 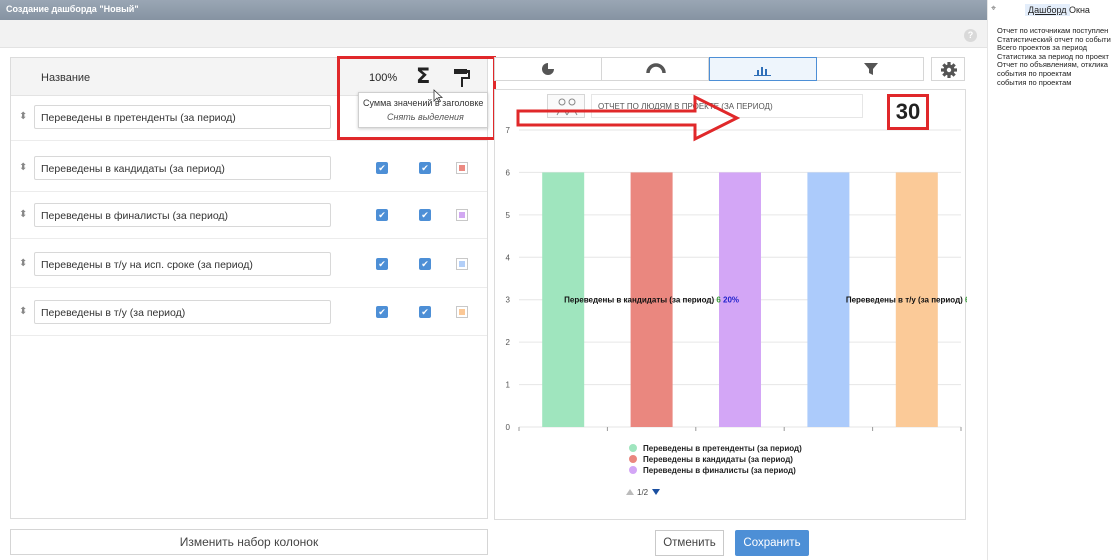 I want to click on legend-label: Переведены в финалисты (за период), so click(x=719, y=470).